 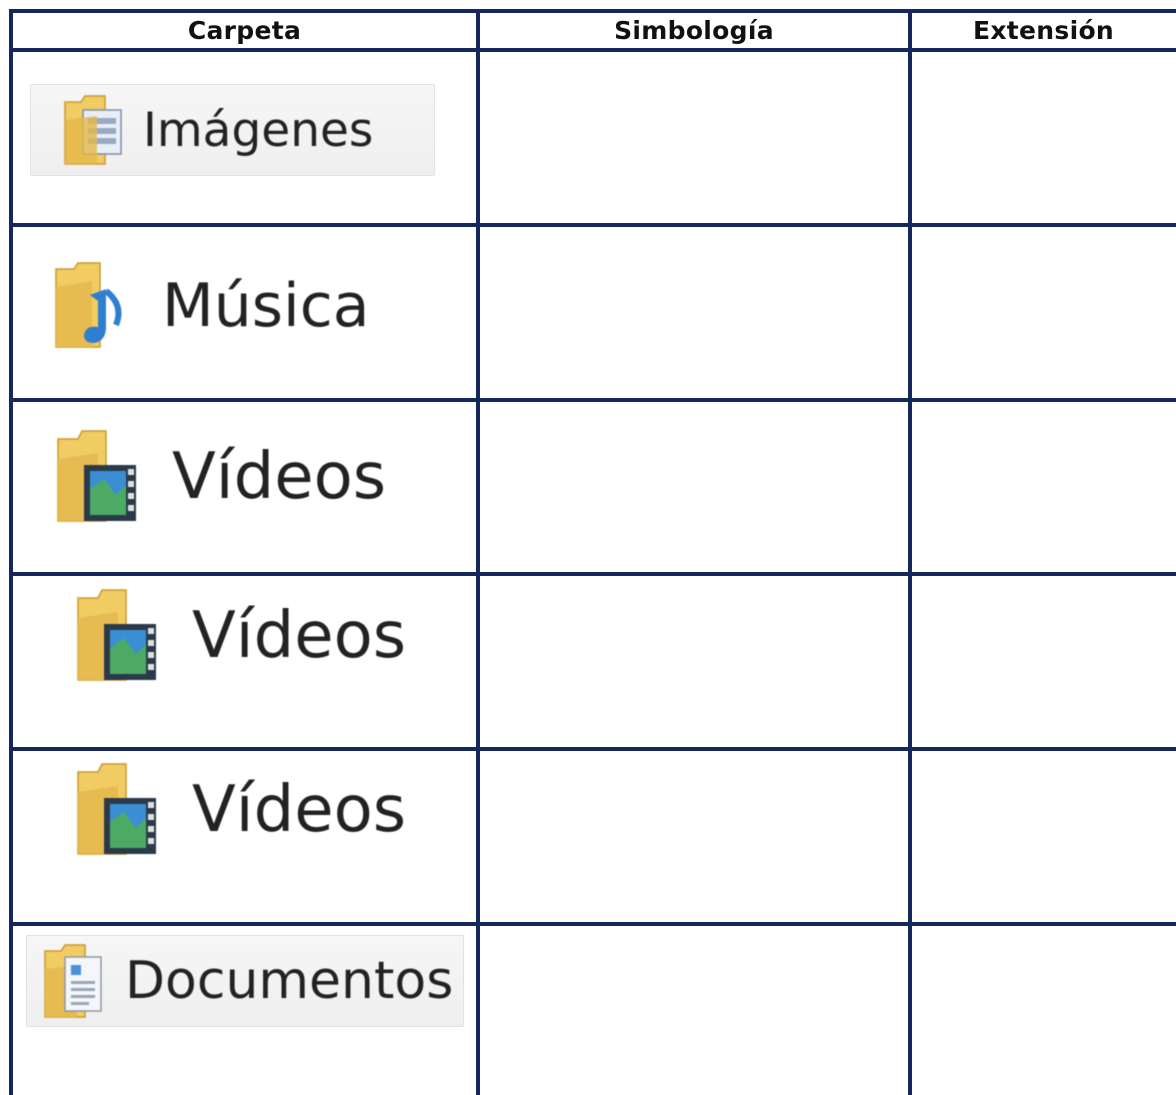 What do you see at coordinates (289, 981) in the screenshot?
I see `folder-label: Documentos` at bounding box center [289, 981].